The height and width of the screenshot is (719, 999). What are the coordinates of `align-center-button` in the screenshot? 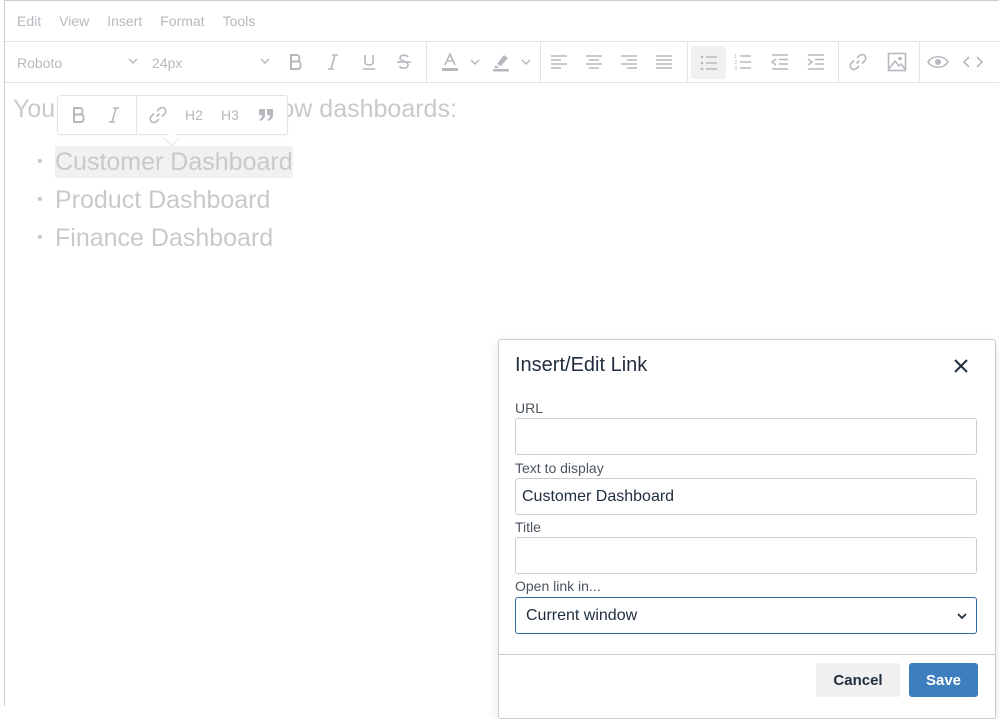 It's located at (594, 62).